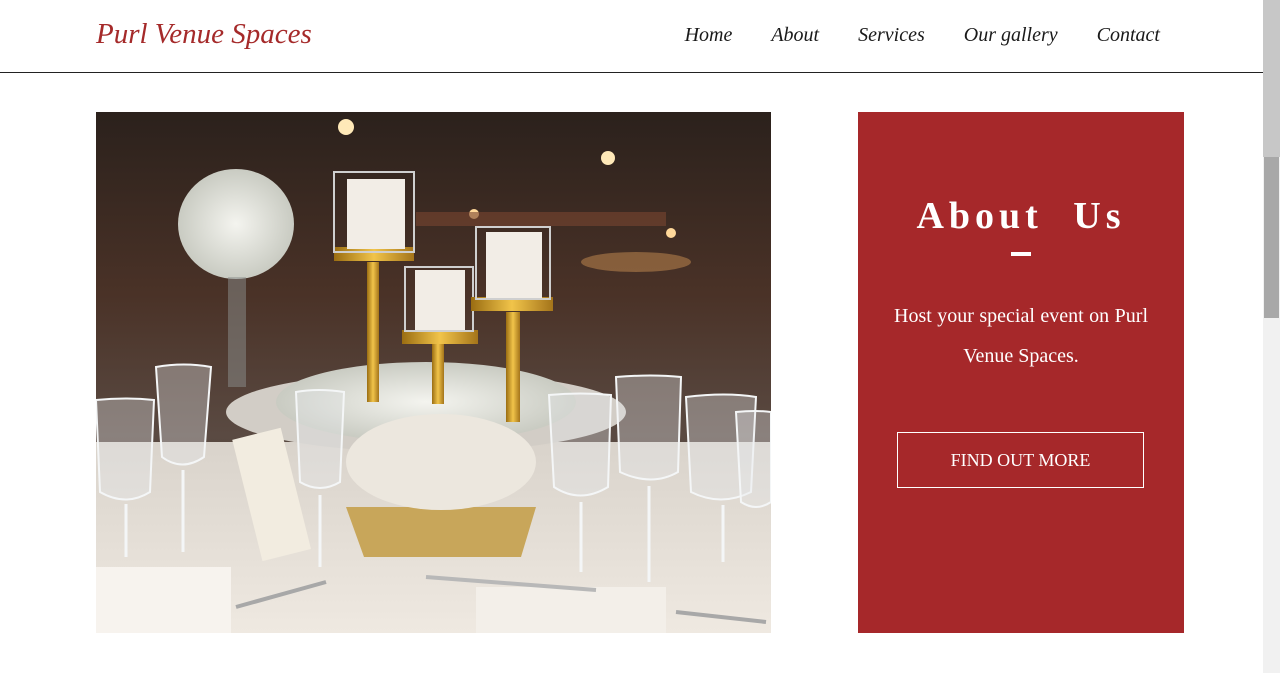 Image resolution: width=1280 pixels, height=673 pixels. I want to click on find-out-more-button: FIND OUT MORE, so click(1020, 460).